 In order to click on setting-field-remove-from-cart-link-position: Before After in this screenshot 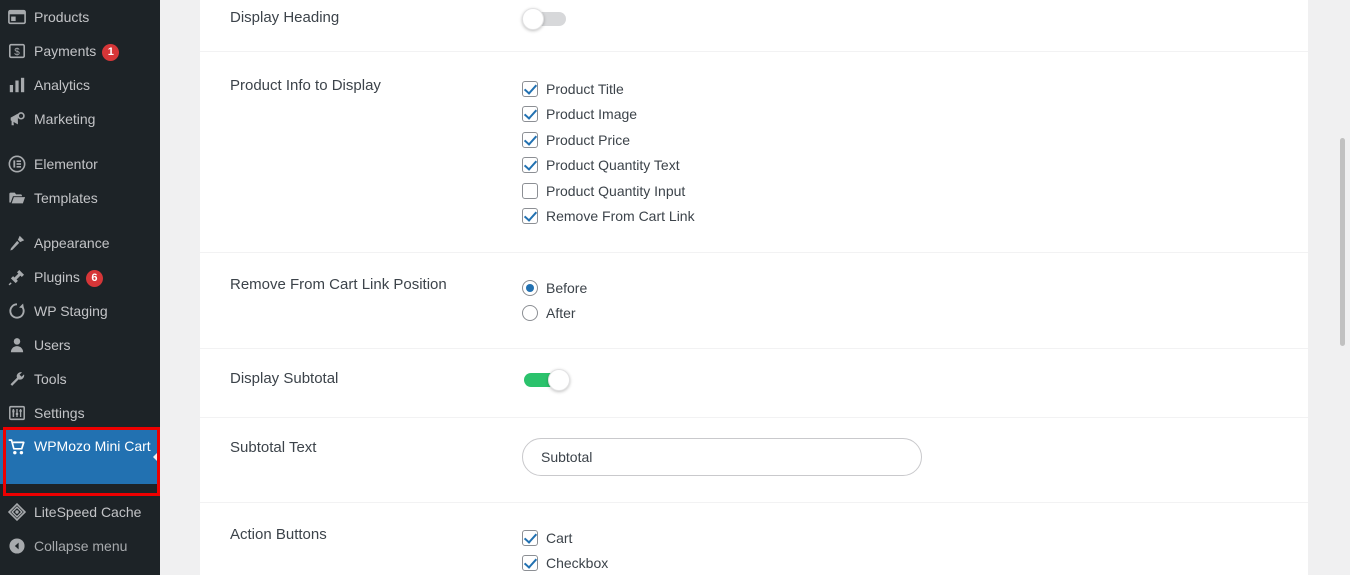, I will do `click(900, 311)`.